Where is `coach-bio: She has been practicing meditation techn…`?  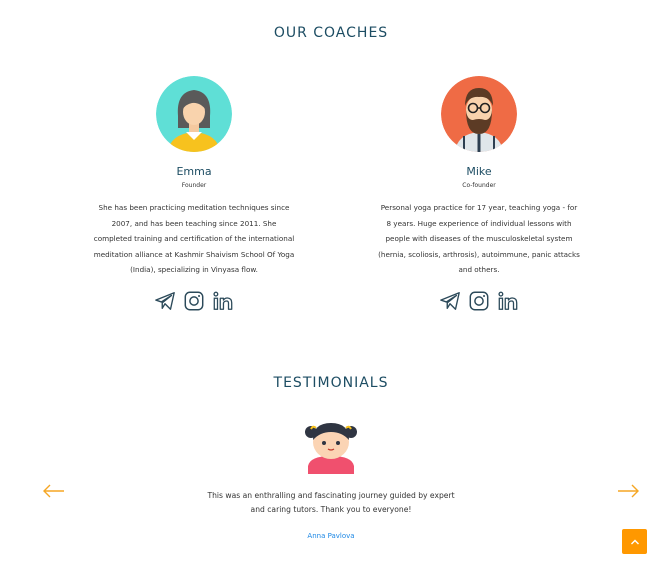
coach-bio: She has been practicing meditation techn… is located at coordinates (194, 238).